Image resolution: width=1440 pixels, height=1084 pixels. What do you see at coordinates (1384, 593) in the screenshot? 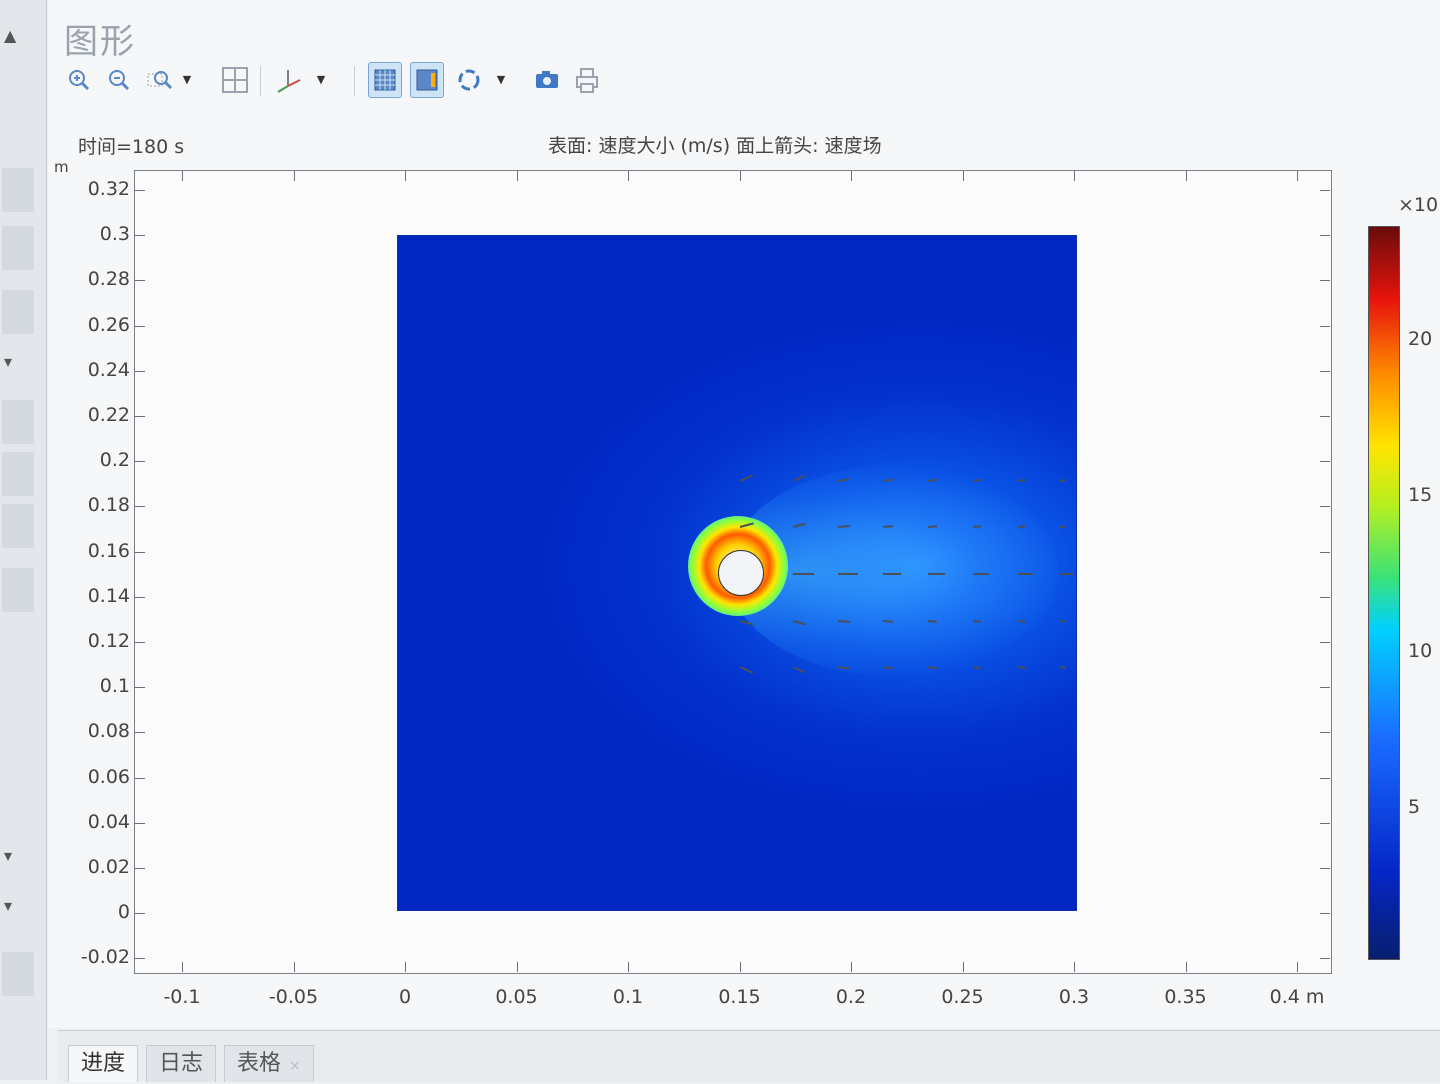
I see `color-legend-bar` at bounding box center [1384, 593].